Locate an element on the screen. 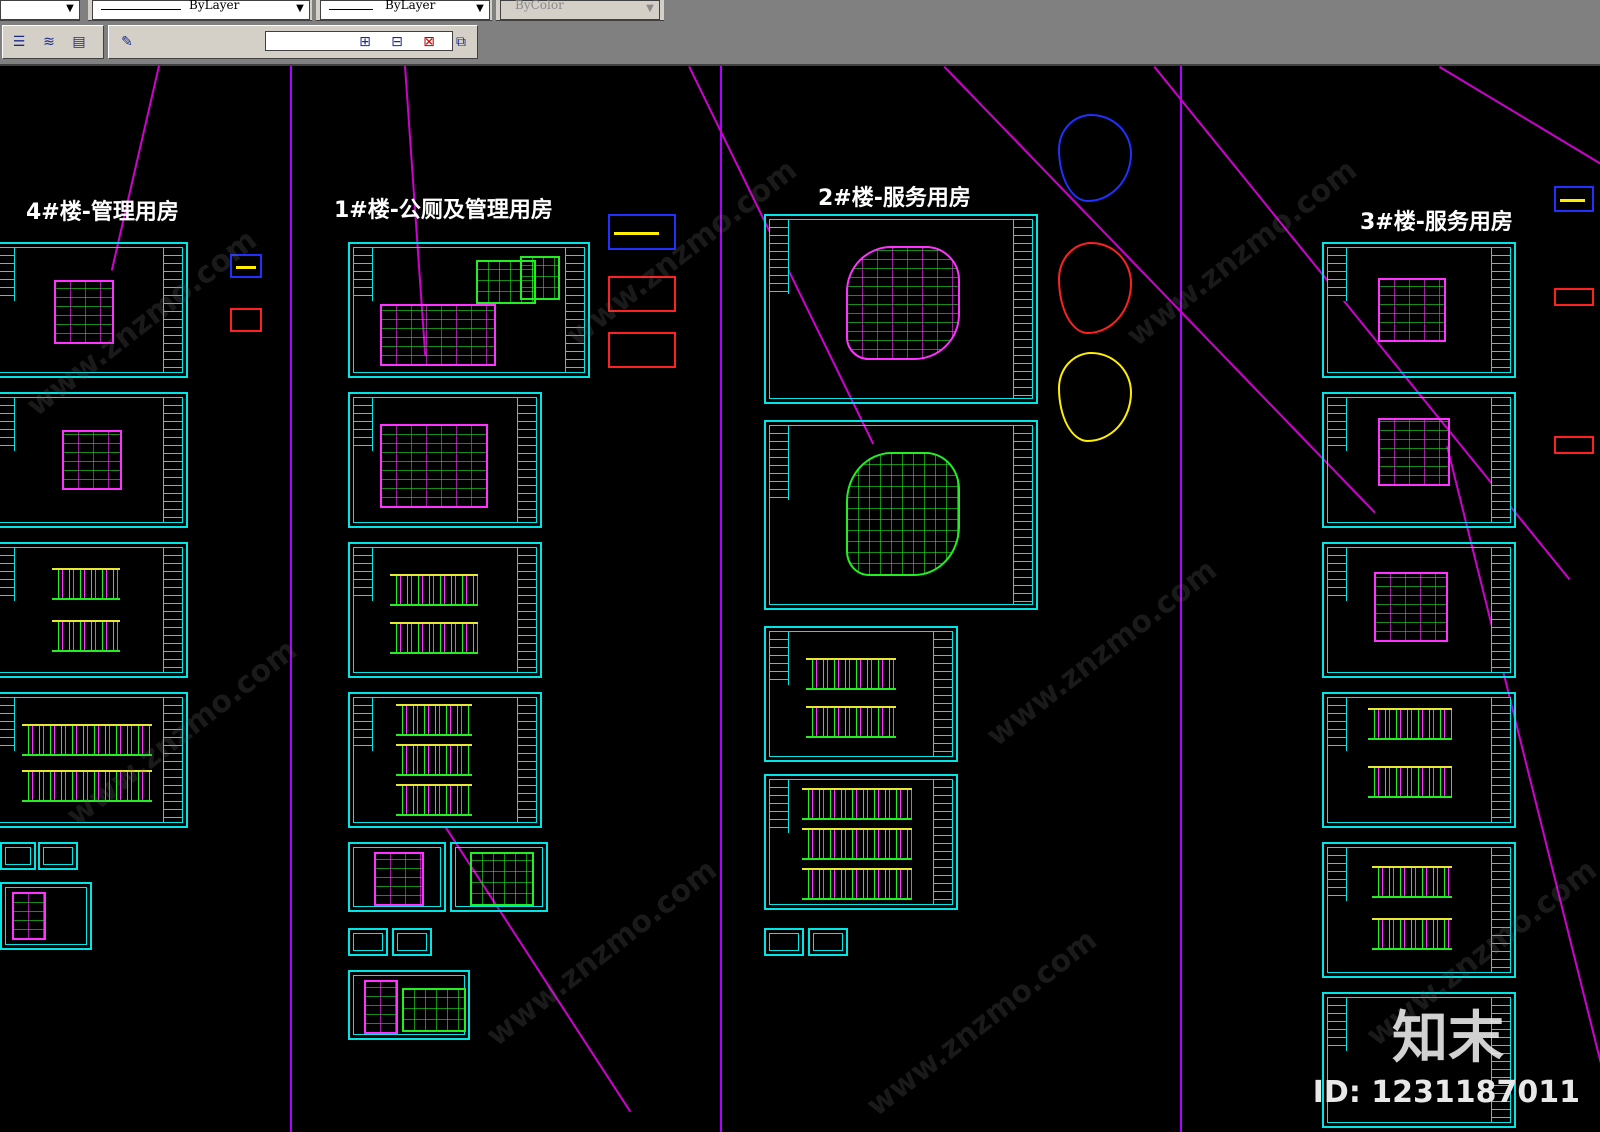 This screenshot has width=1600, height=1132. properties-toolbar: ▼ ByLayer ▼ ByLayer ▼ ByColor ▼ is located at coordinates (800, 11).